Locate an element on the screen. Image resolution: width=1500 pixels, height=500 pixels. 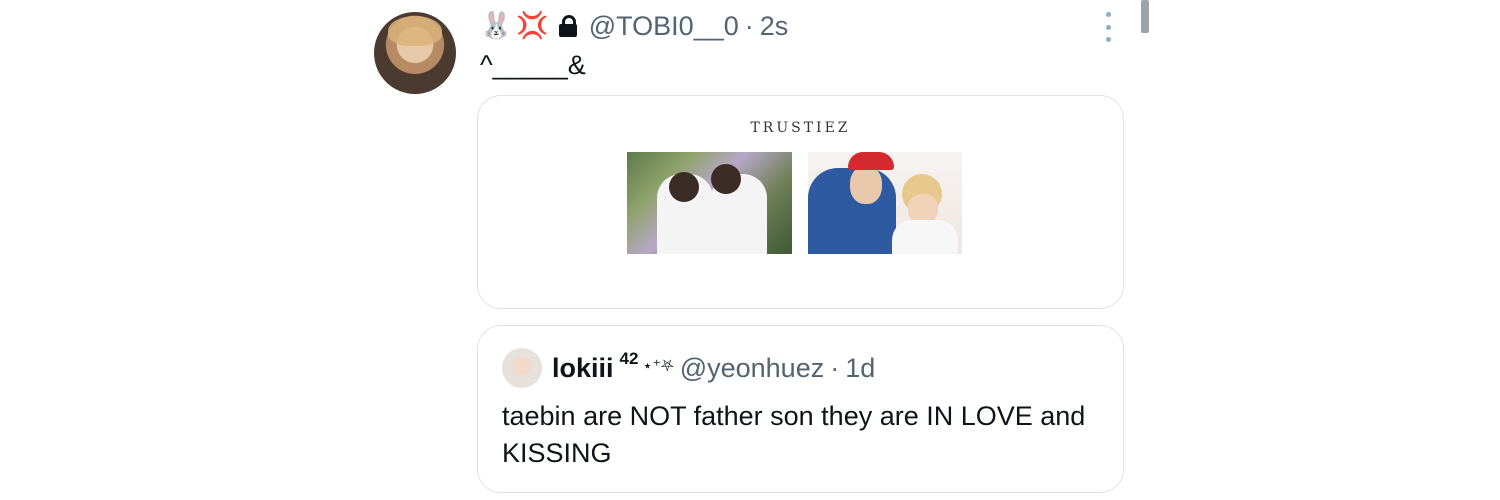
card-photo-right is located at coordinates (885, 203).